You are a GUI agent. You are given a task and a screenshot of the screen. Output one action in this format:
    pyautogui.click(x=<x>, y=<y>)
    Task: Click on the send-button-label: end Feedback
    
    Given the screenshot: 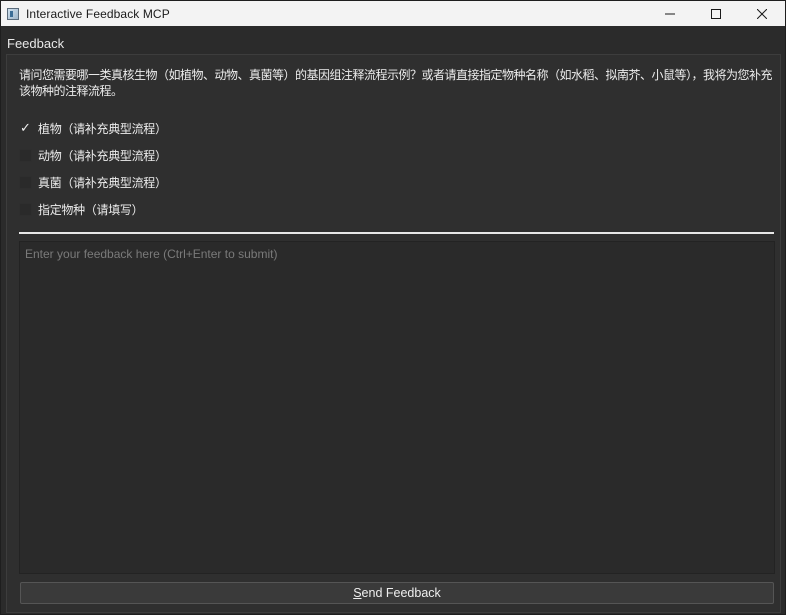 What is the action you would take?
    pyautogui.click(x=401, y=593)
    